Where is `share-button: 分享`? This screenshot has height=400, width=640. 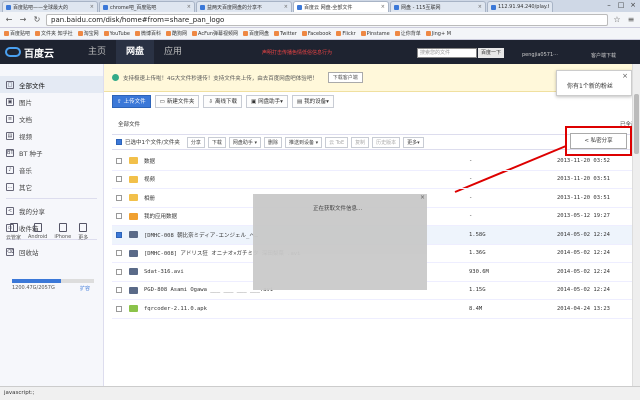
share-button: 分享 is located at coordinates (195, 142).